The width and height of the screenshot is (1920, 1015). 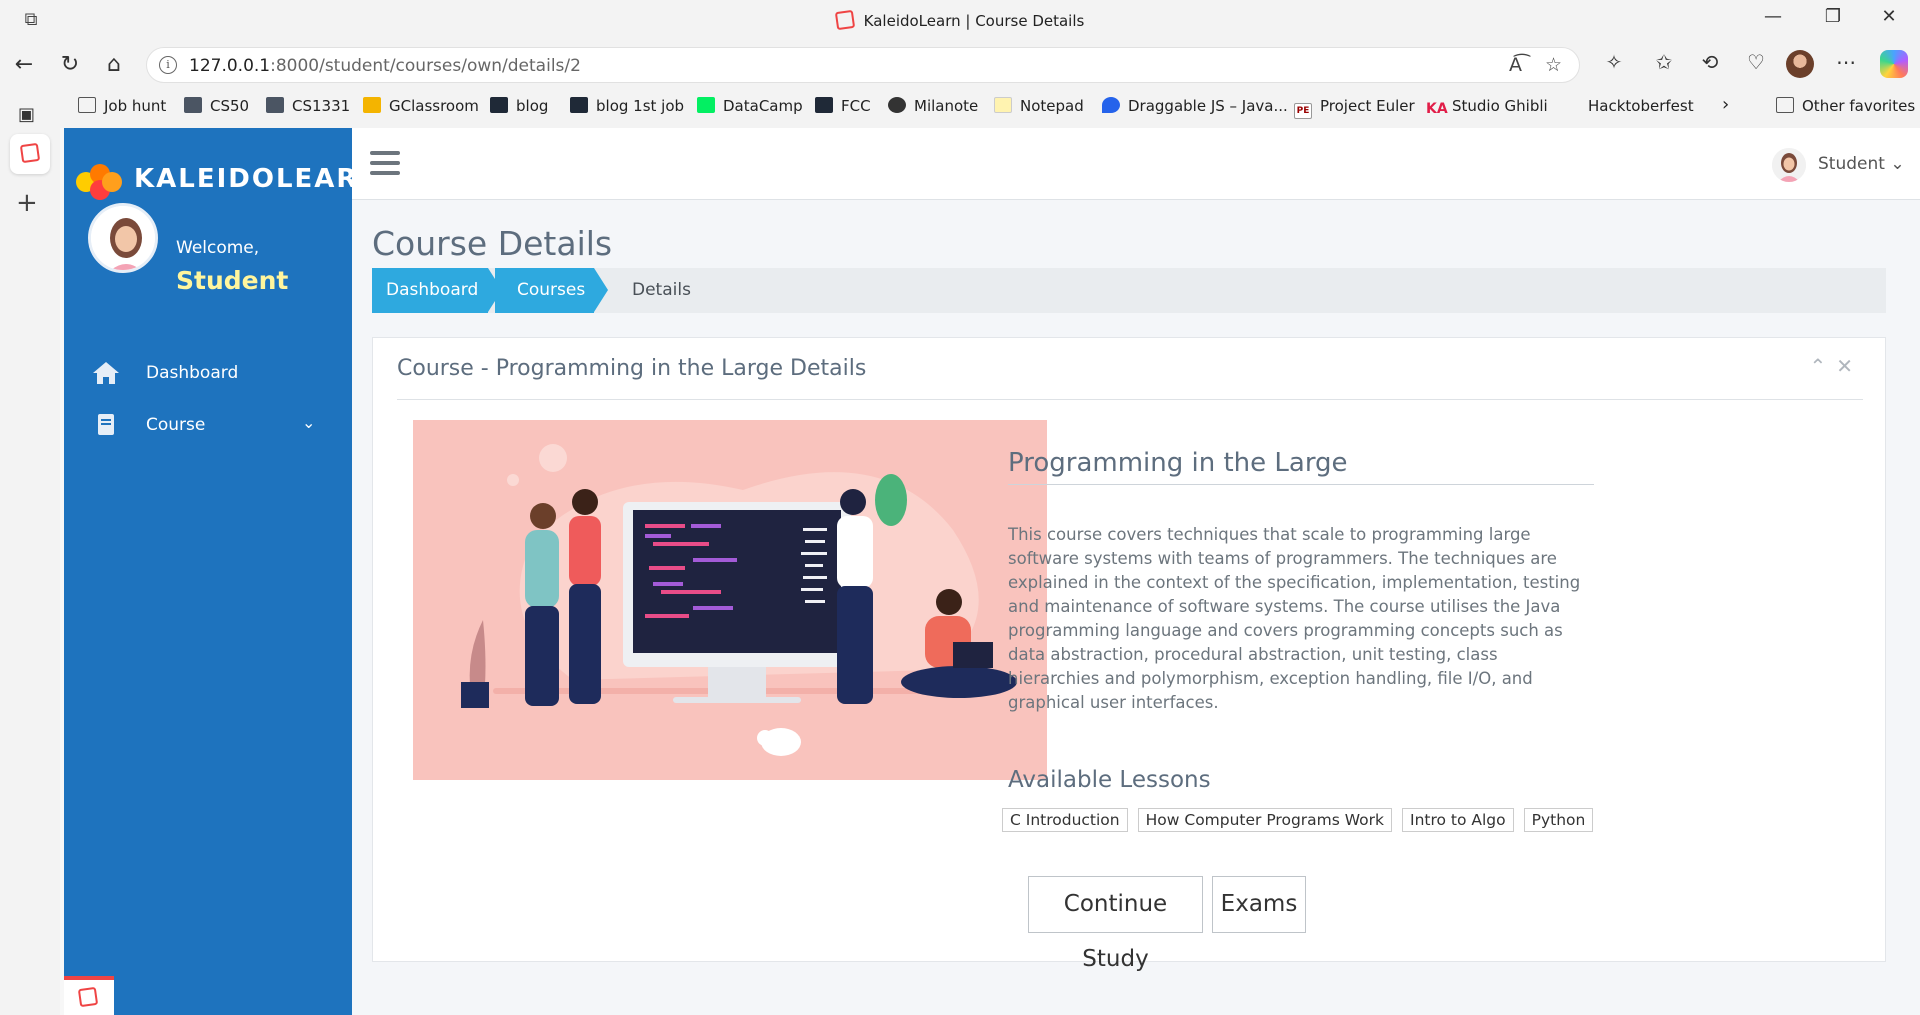 What do you see at coordinates (102, 182) in the screenshot?
I see `kaleido-flower-icon` at bounding box center [102, 182].